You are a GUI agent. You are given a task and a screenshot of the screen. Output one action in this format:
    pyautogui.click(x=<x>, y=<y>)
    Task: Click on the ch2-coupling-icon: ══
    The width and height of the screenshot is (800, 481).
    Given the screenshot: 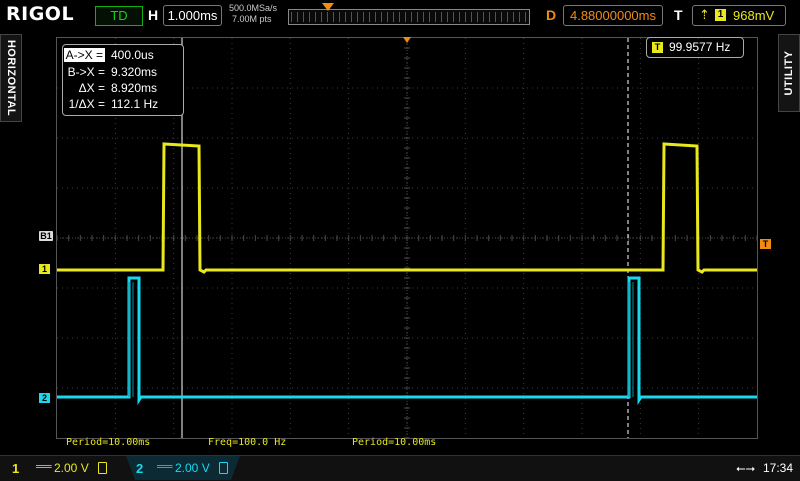 What is the action you would take?
    pyautogui.click(x=165, y=467)
    